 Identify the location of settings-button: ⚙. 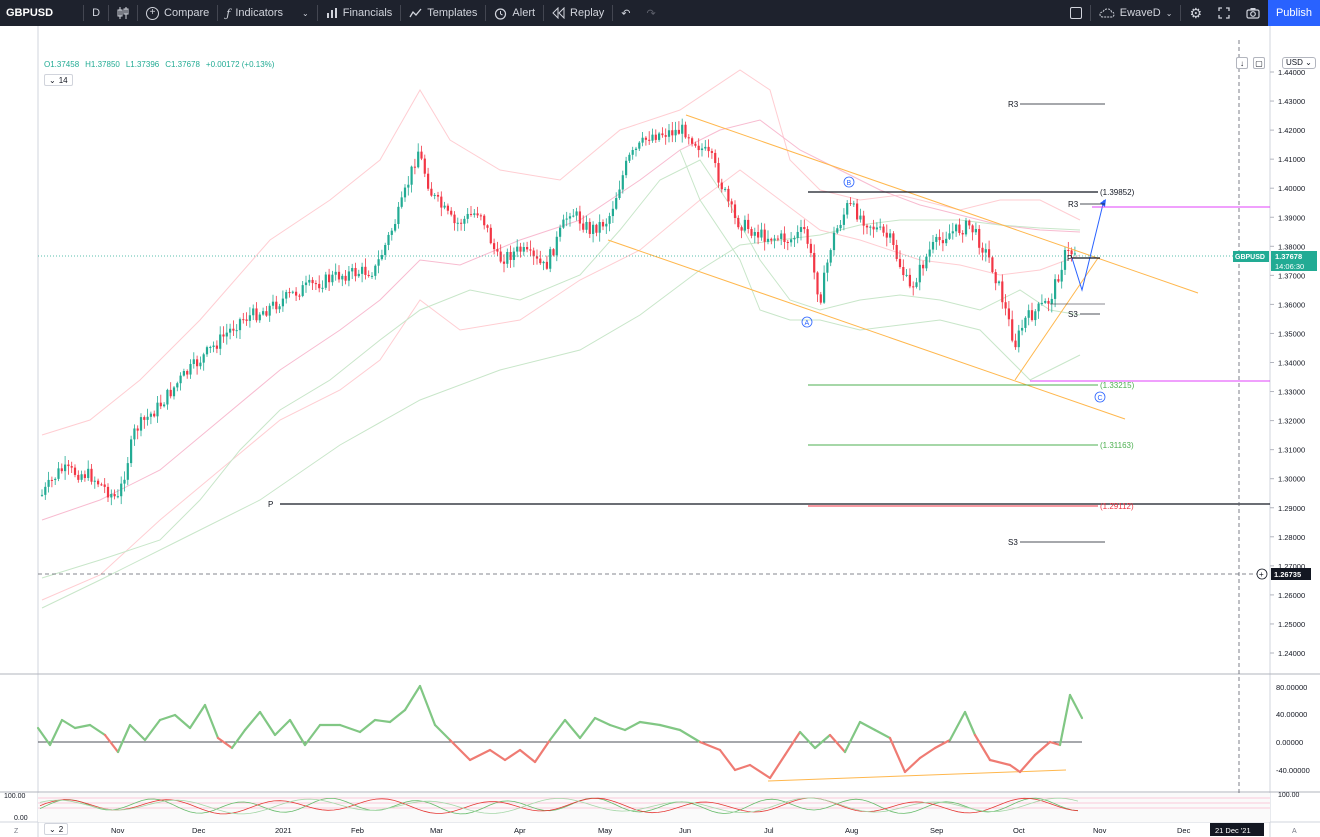
(1195, 13).